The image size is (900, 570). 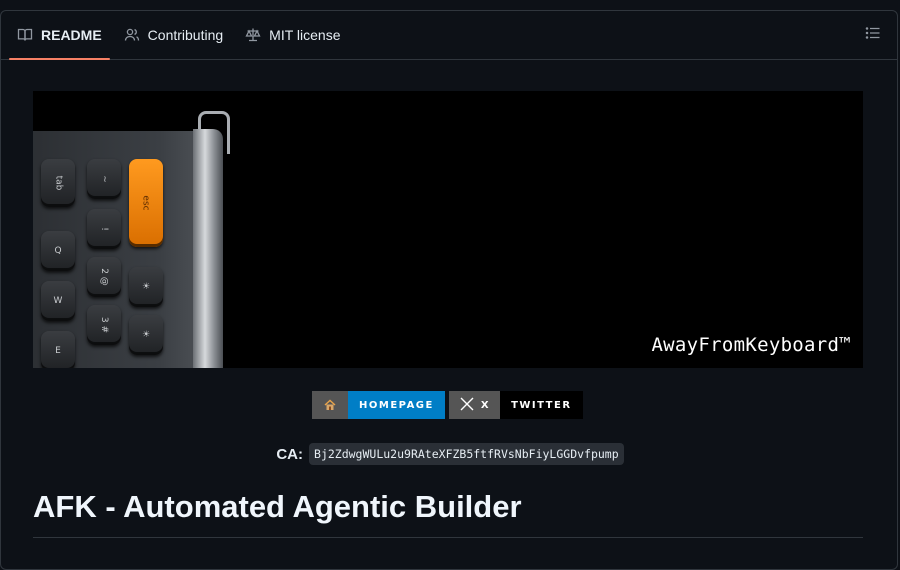 What do you see at coordinates (71, 35) in the screenshot?
I see `tab-label: README` at bounding box center [71, 35].